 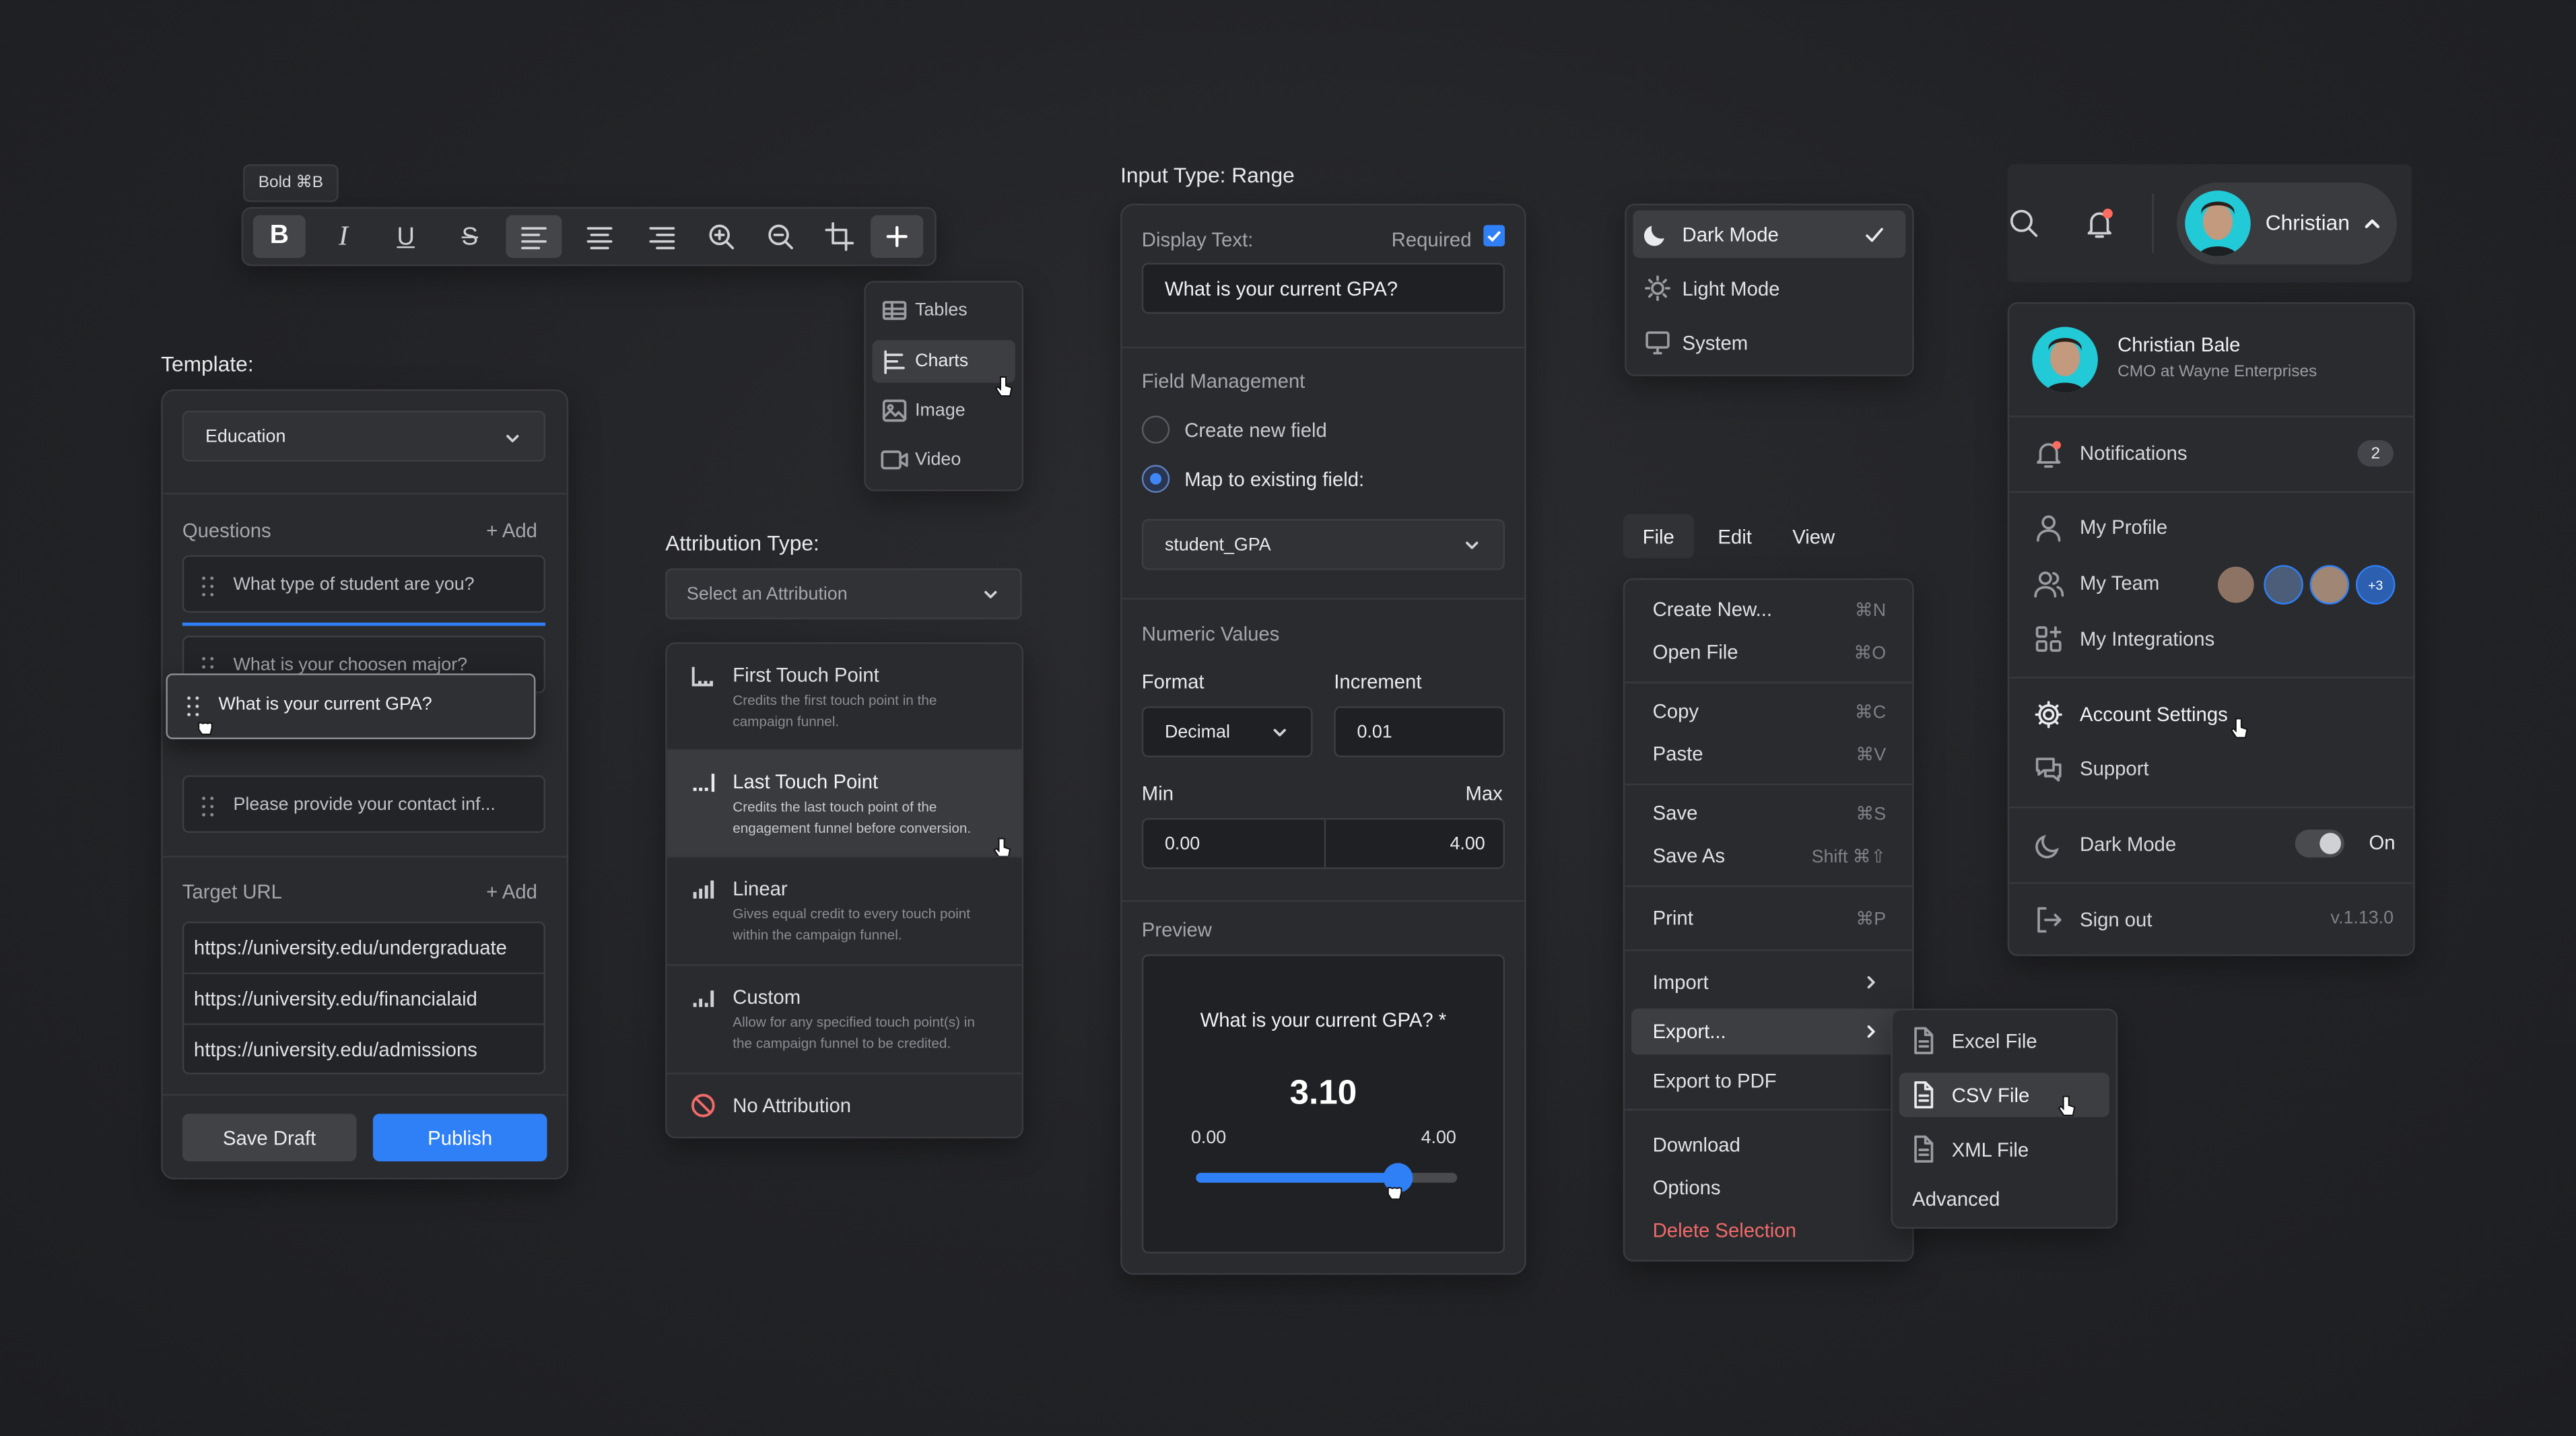 What do you see at coordinates (1687, 1187) in the screenshot?
I see `menu-item-options: Options` at bounding box center [1687, 1187].